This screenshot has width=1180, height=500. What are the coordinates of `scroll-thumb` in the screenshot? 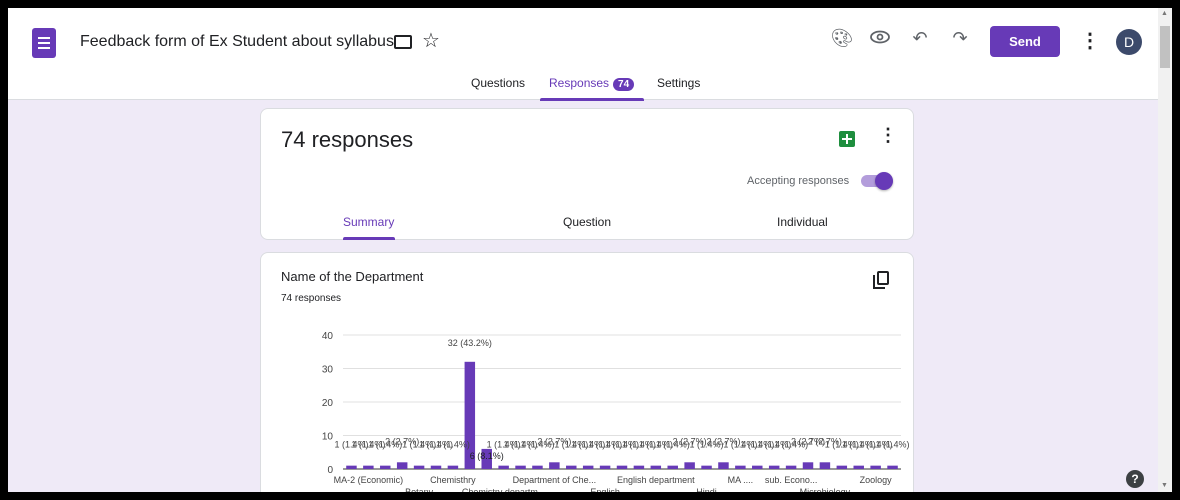 It's located at (1165, 47).